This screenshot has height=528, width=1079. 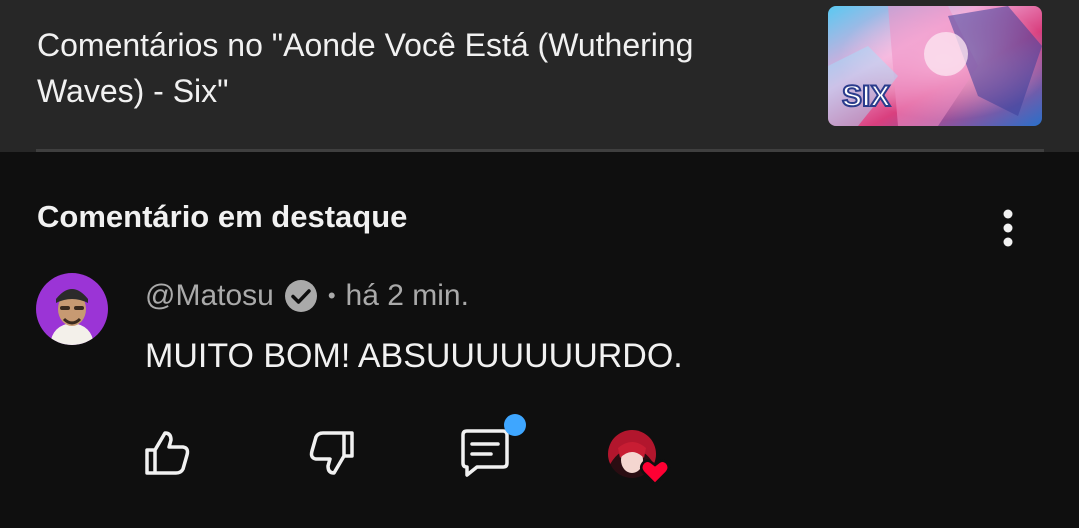 I want to click on comment-author: @Matosu, so click(x=209, y=296).